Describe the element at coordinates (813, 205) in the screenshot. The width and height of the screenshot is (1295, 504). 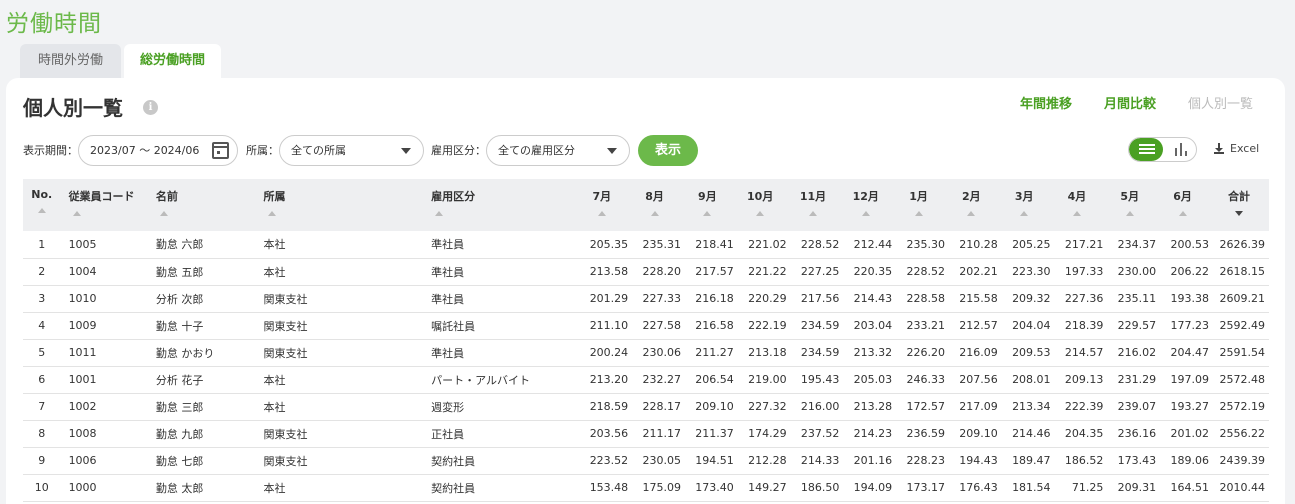
I see `header-month: 11月` at that location.